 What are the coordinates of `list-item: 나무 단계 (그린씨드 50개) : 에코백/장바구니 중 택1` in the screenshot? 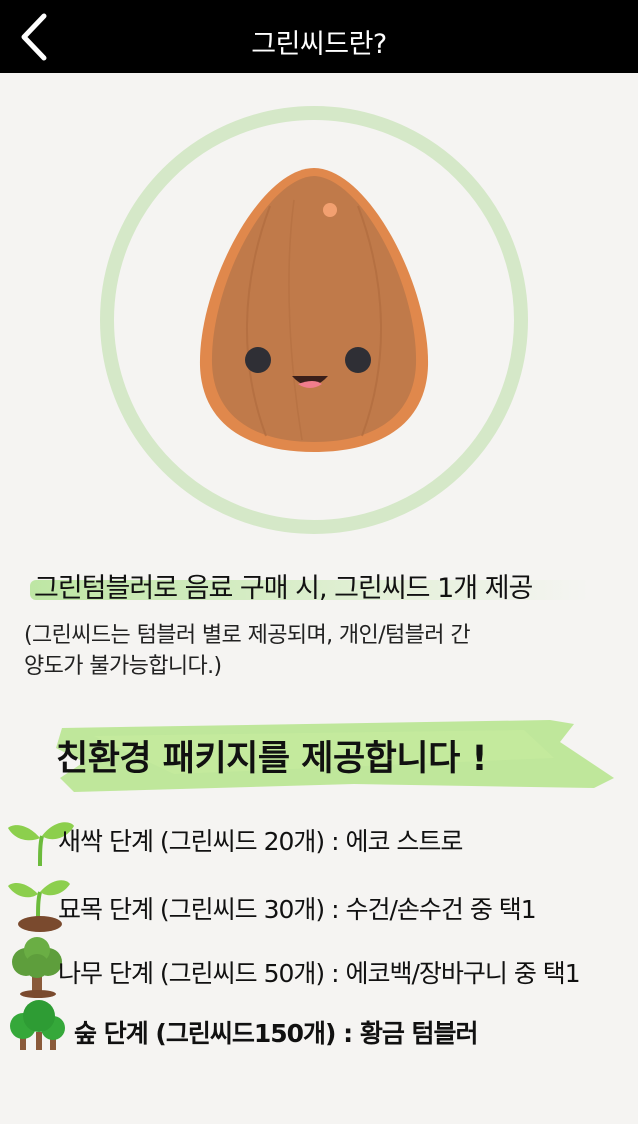 It's located at (319, 968).